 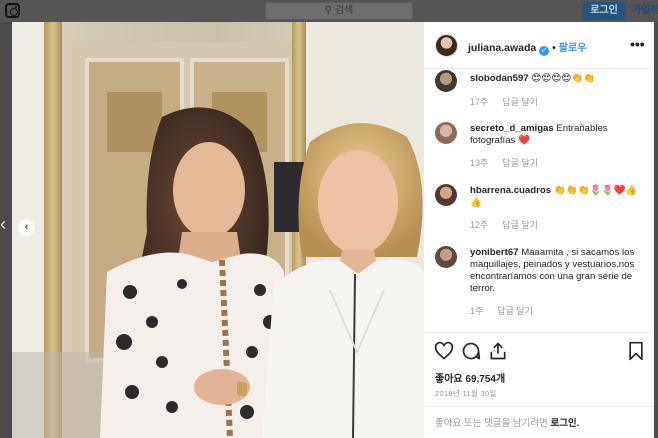 I want to click on comment-meta: 1주 답글 달기, so click(x=508, y=310).